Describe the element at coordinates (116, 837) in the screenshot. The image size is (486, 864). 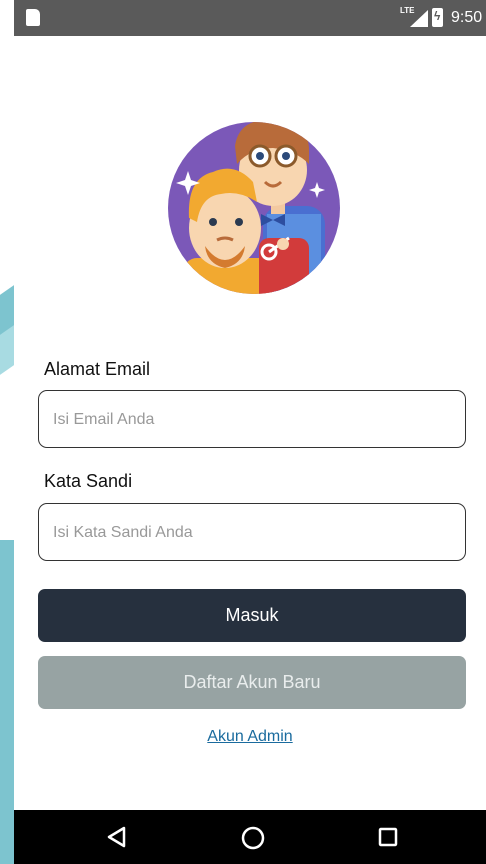
I see `back-icon` at that location.